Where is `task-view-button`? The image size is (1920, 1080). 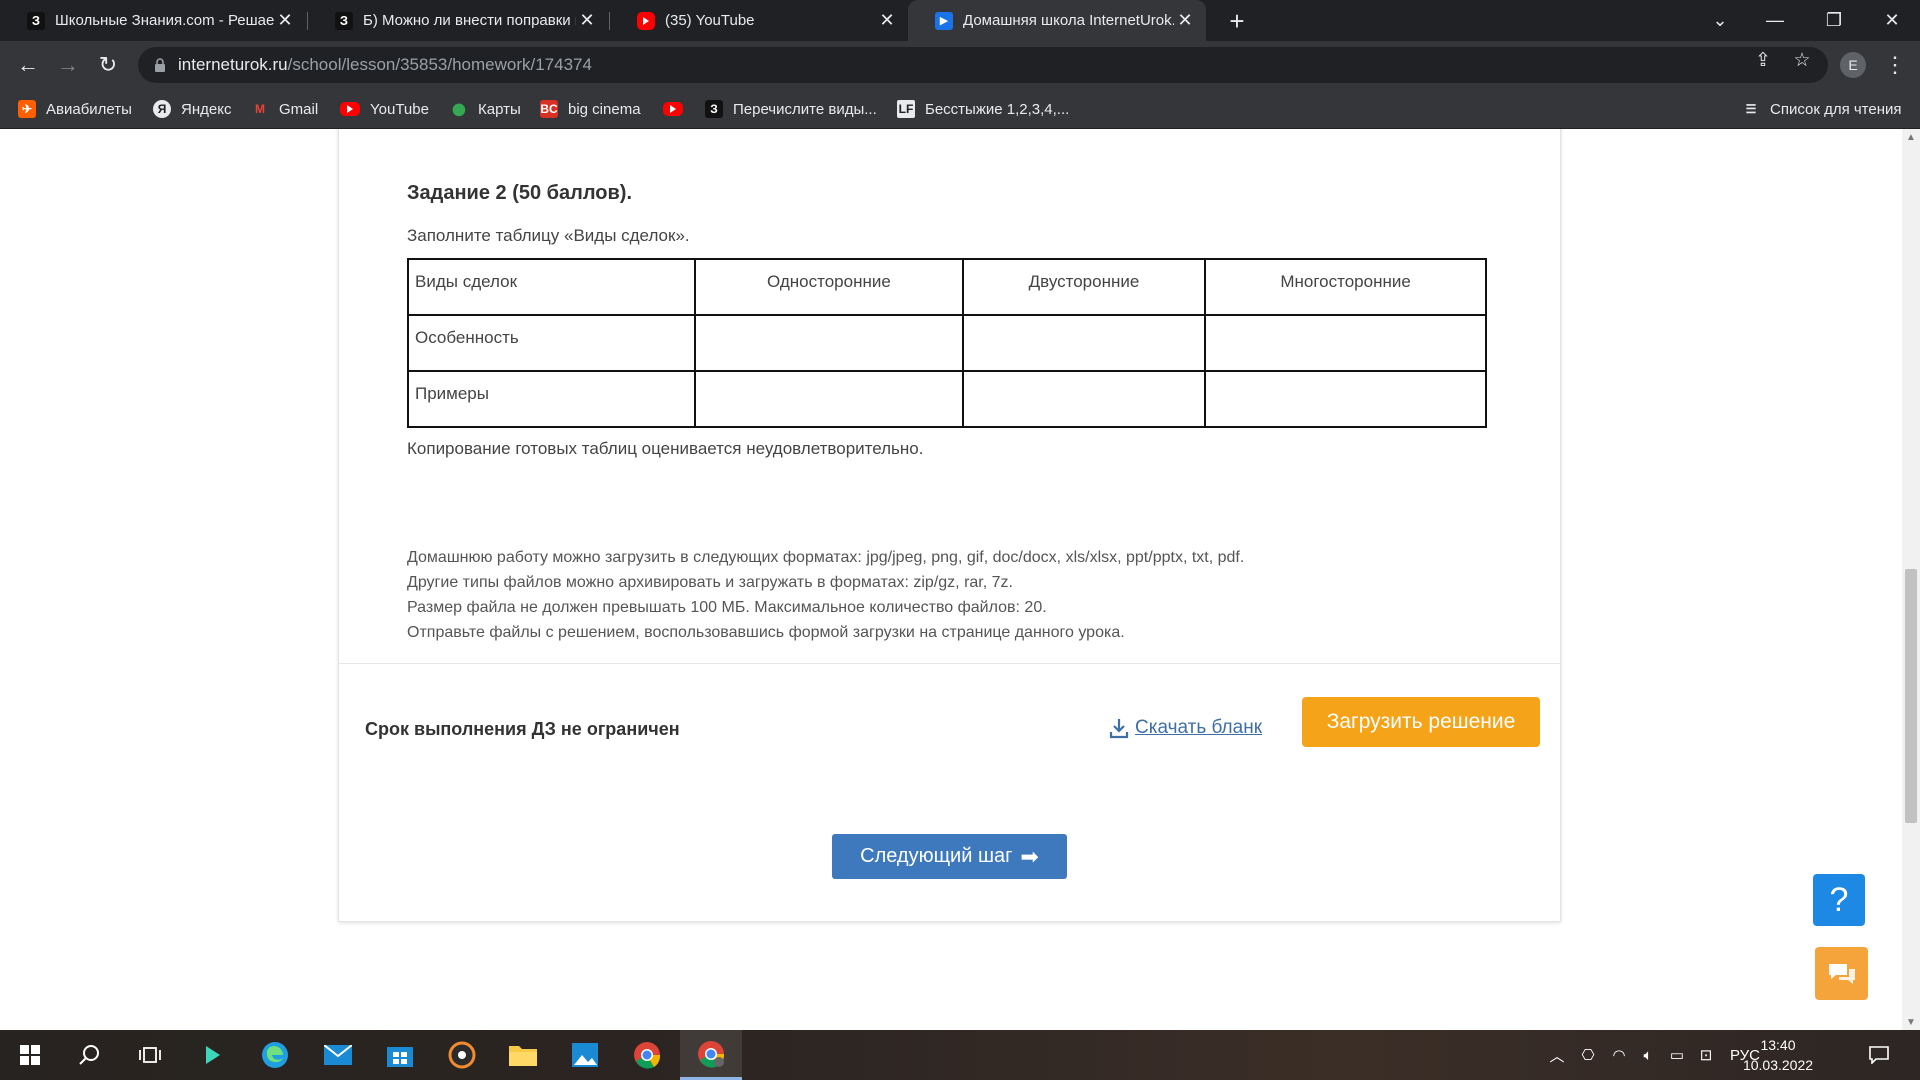 task-view-button is located at coordinates (150, 1055).